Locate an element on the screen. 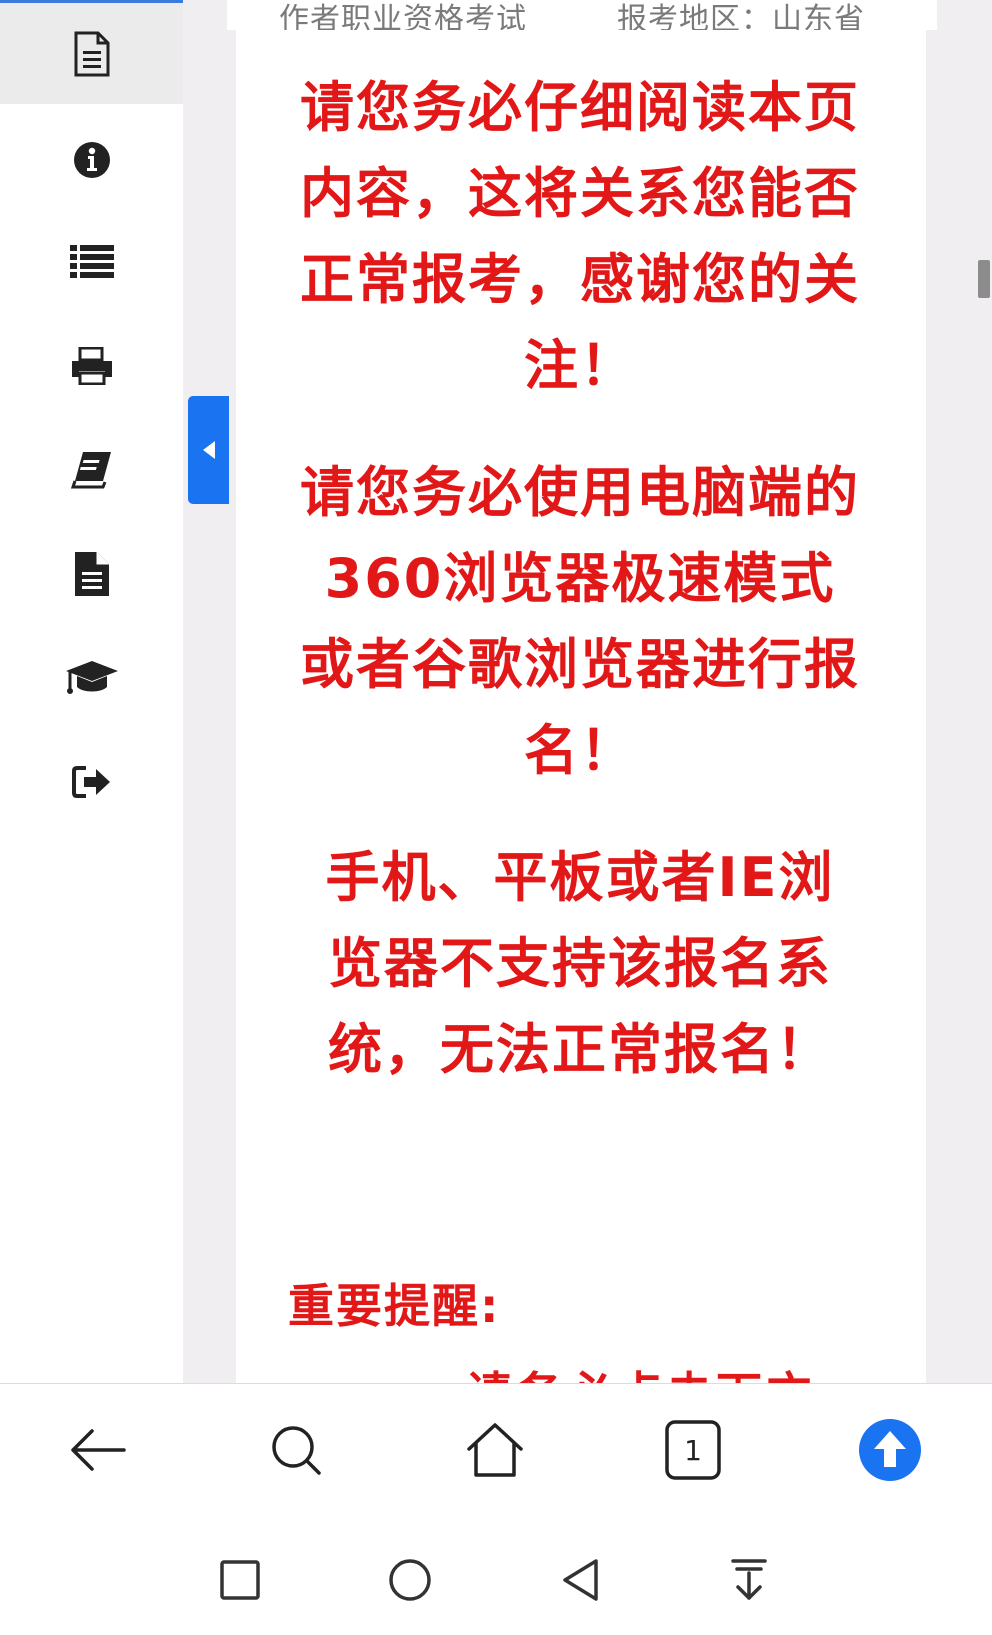  browser-toolbar: 1 is located at coordinates (496, 1453).